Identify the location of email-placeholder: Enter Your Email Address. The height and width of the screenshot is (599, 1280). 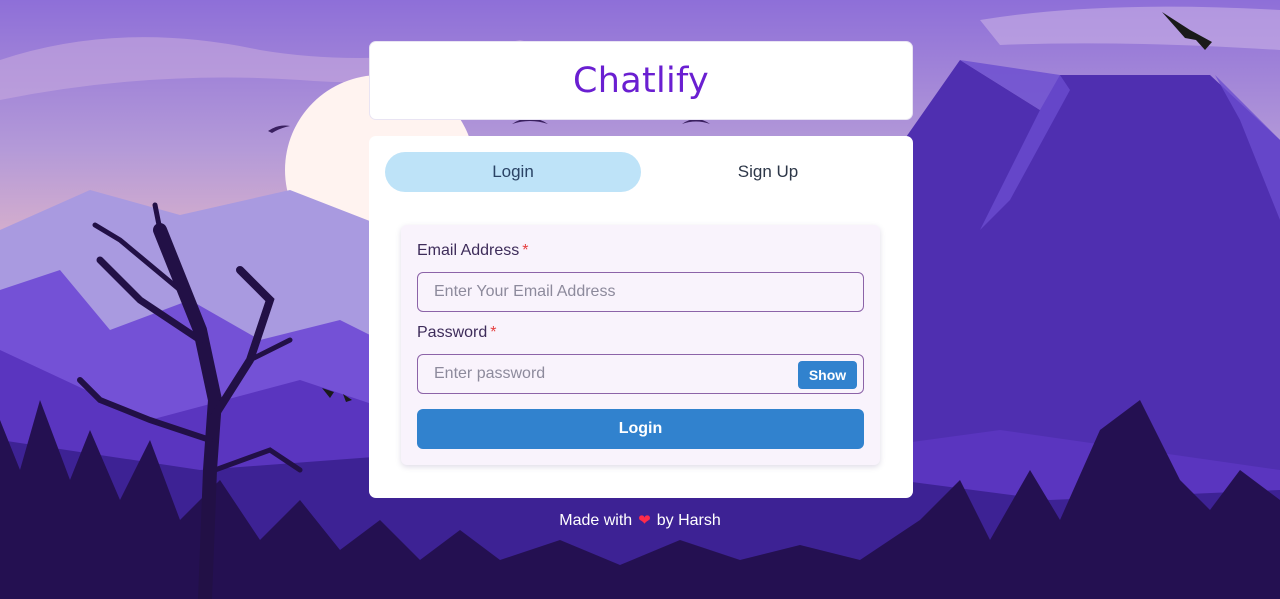
(525, 291).